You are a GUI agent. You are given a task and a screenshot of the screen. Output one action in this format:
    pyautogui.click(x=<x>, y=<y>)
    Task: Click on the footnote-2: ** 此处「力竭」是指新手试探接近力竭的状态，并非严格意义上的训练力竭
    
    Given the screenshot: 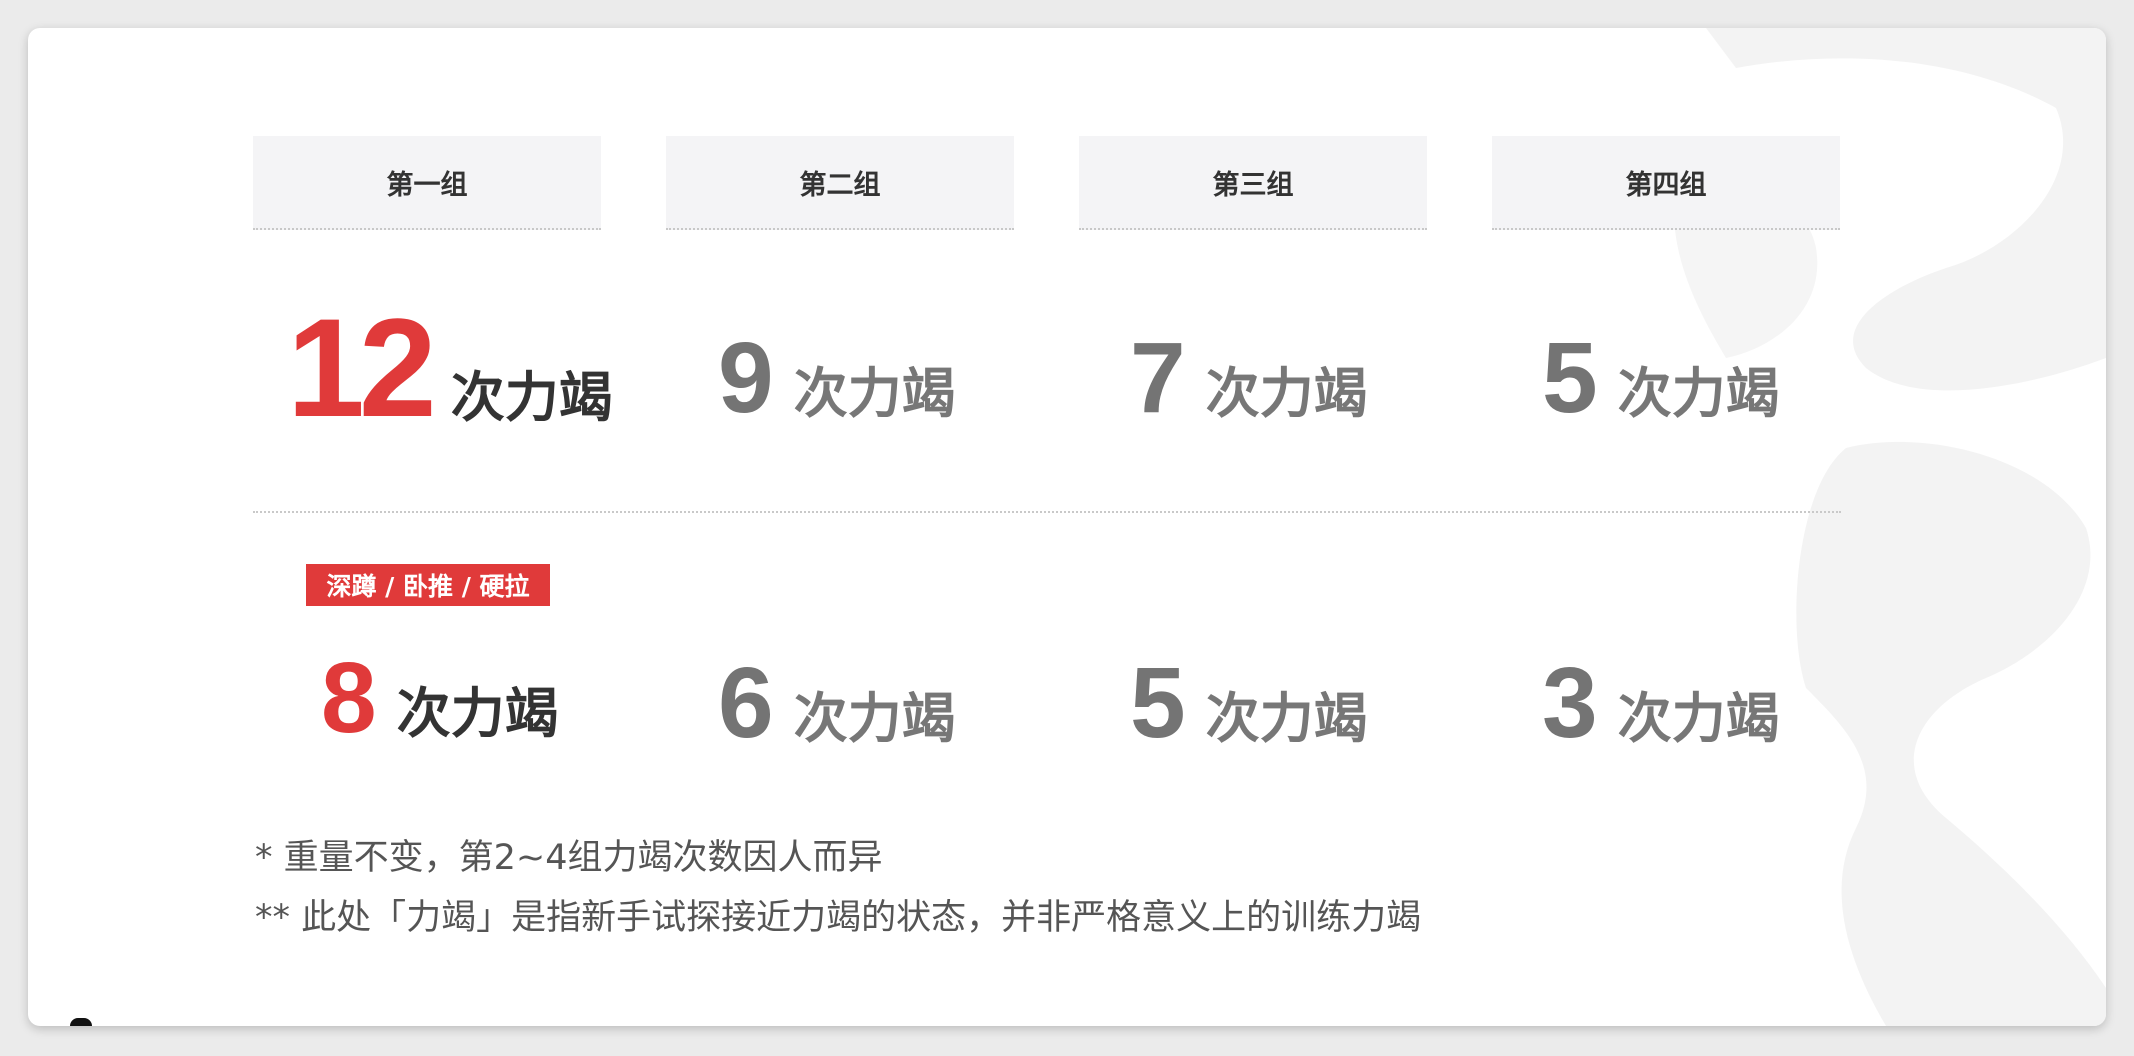 What is the action you would take?
    pyautogui.click(x=838, y=918)
    